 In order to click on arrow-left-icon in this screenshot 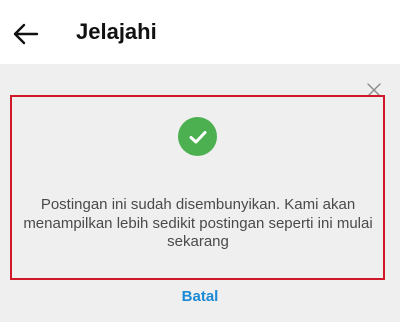, I will do `click(26, 34)`.